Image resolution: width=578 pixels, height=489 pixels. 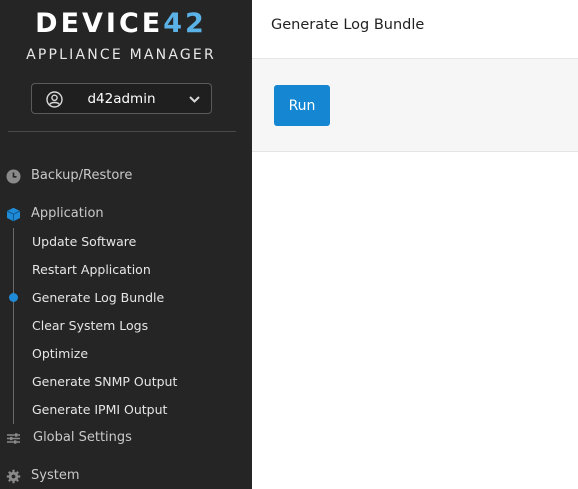 What do you see at coordinates (13, 438) in the screenshot?
I see `sliders-icon` at bounding box center [13, 438].